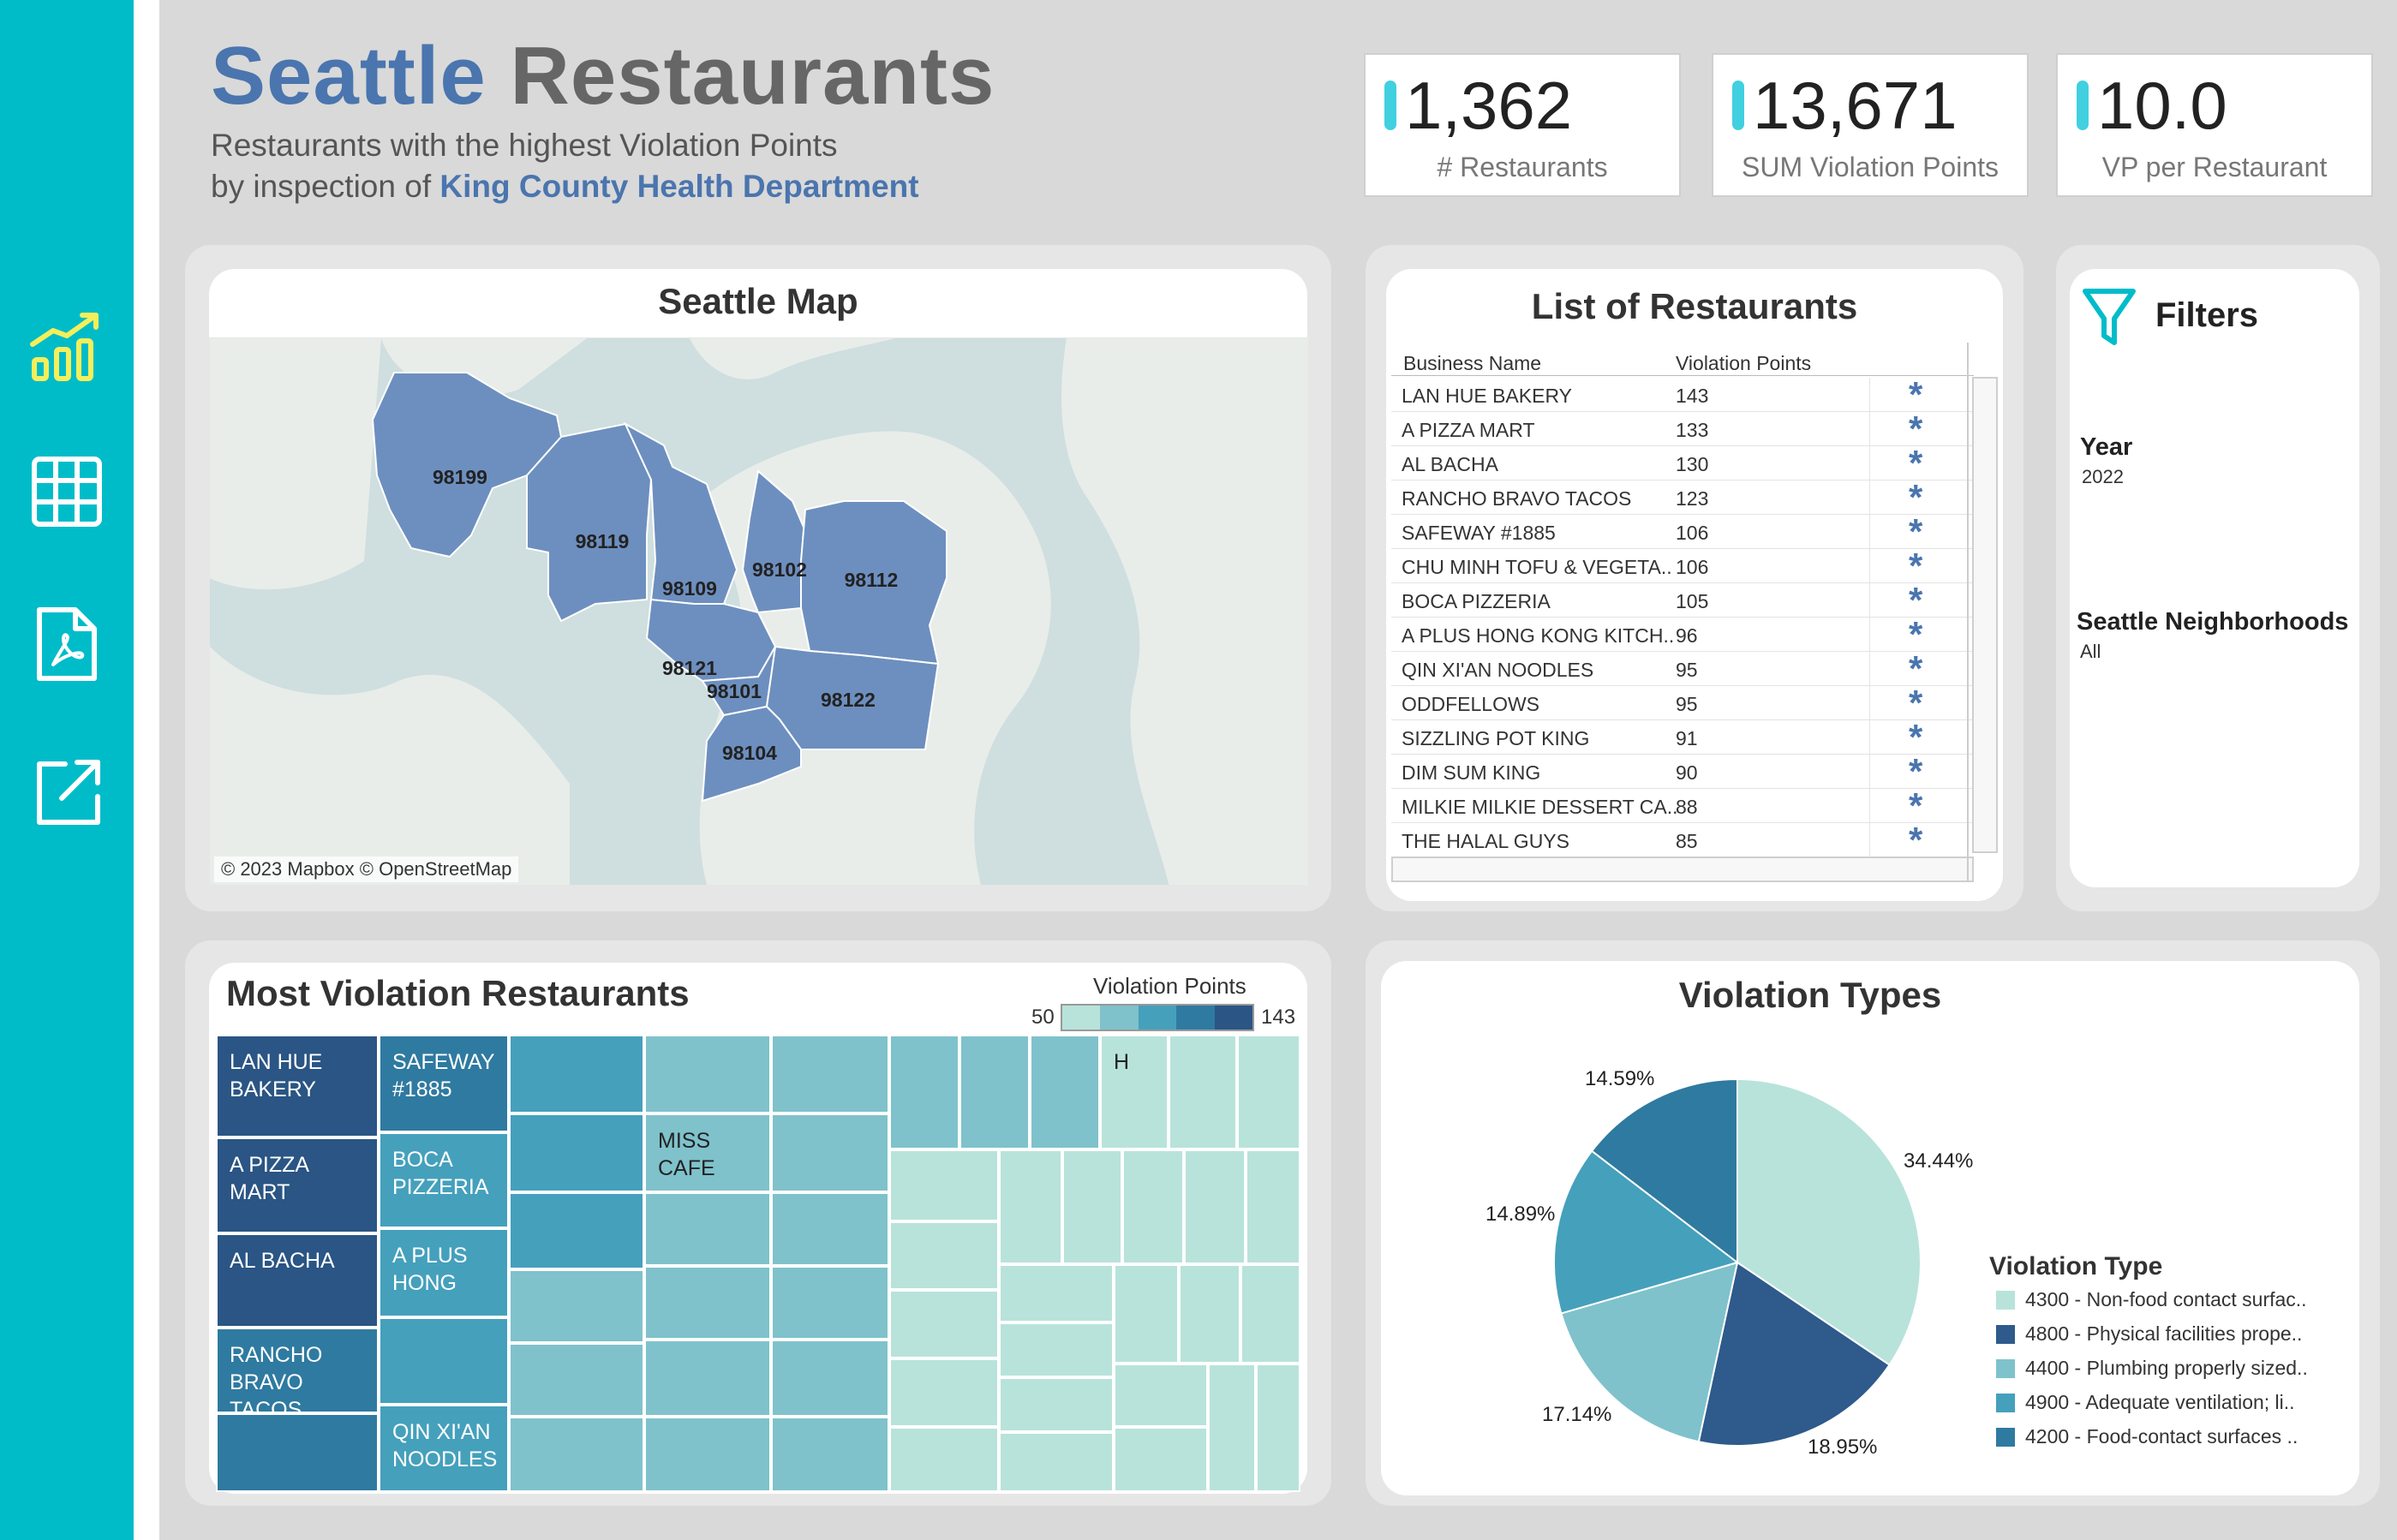  What do you see at coordinates (297, 1086) in the screenshot?
I see `treemap-cell: LAN HUE BAKERY` at bounding box center [297, 1086].